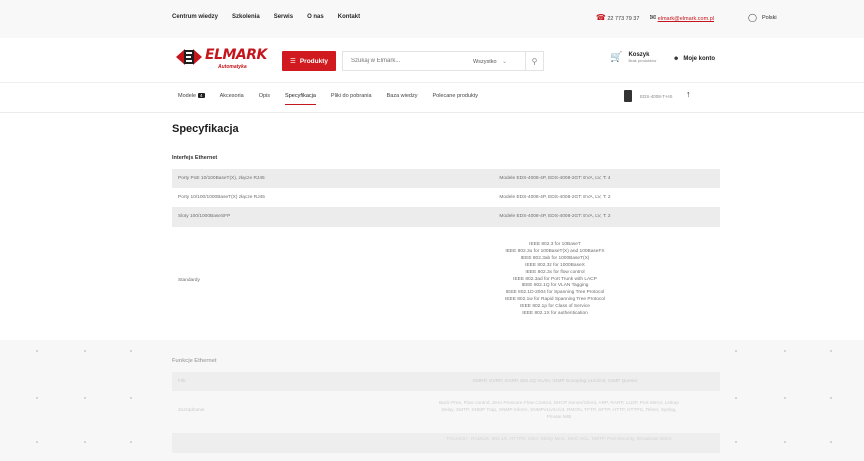 The image size is (864, 461). I want to click on nav-link-contact: Kontakt, so click(349, 17).